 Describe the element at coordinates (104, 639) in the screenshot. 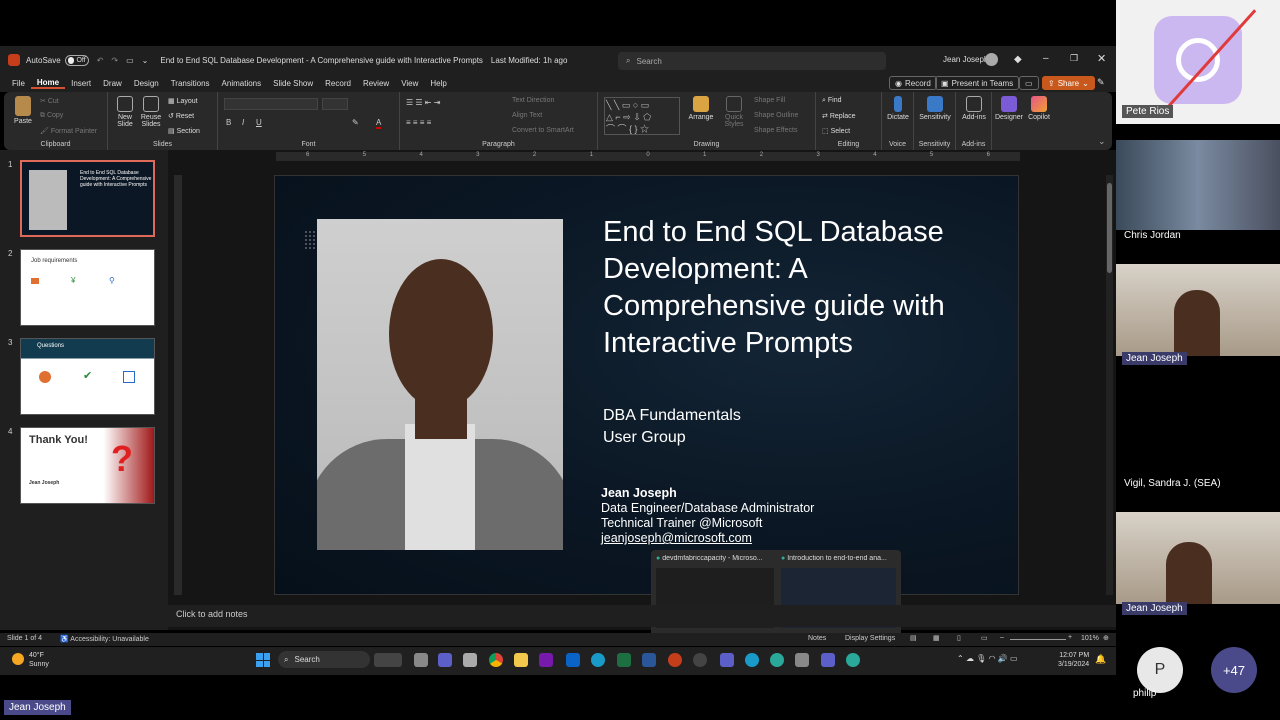

I see `accessibility-status: ♿ Accessibility: Unavailable` at that location.